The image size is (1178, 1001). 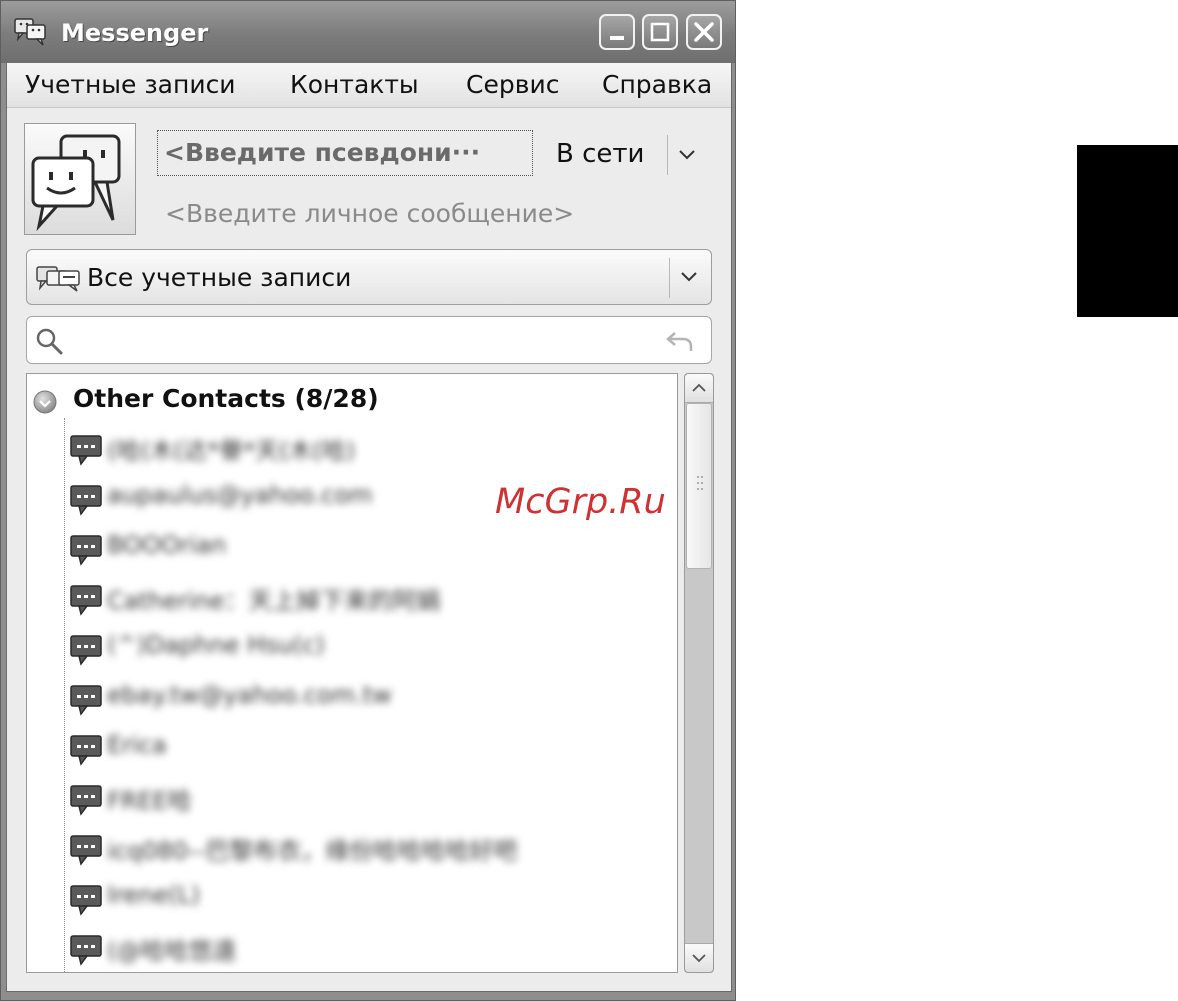 I want to click on scroll-up-button, so click(x=699, y=388).